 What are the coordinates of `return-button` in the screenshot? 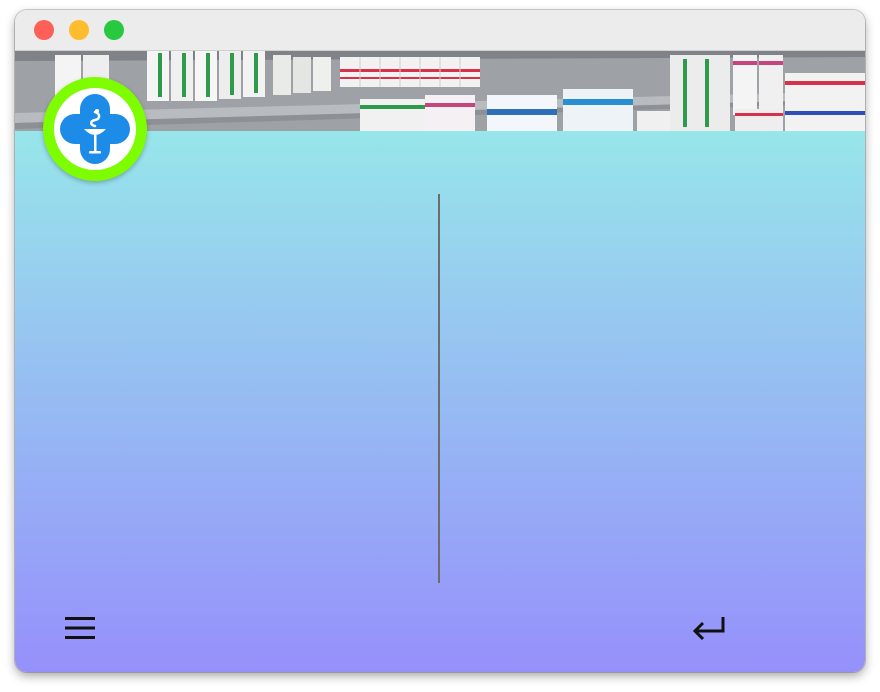 It's located at (708, 628).